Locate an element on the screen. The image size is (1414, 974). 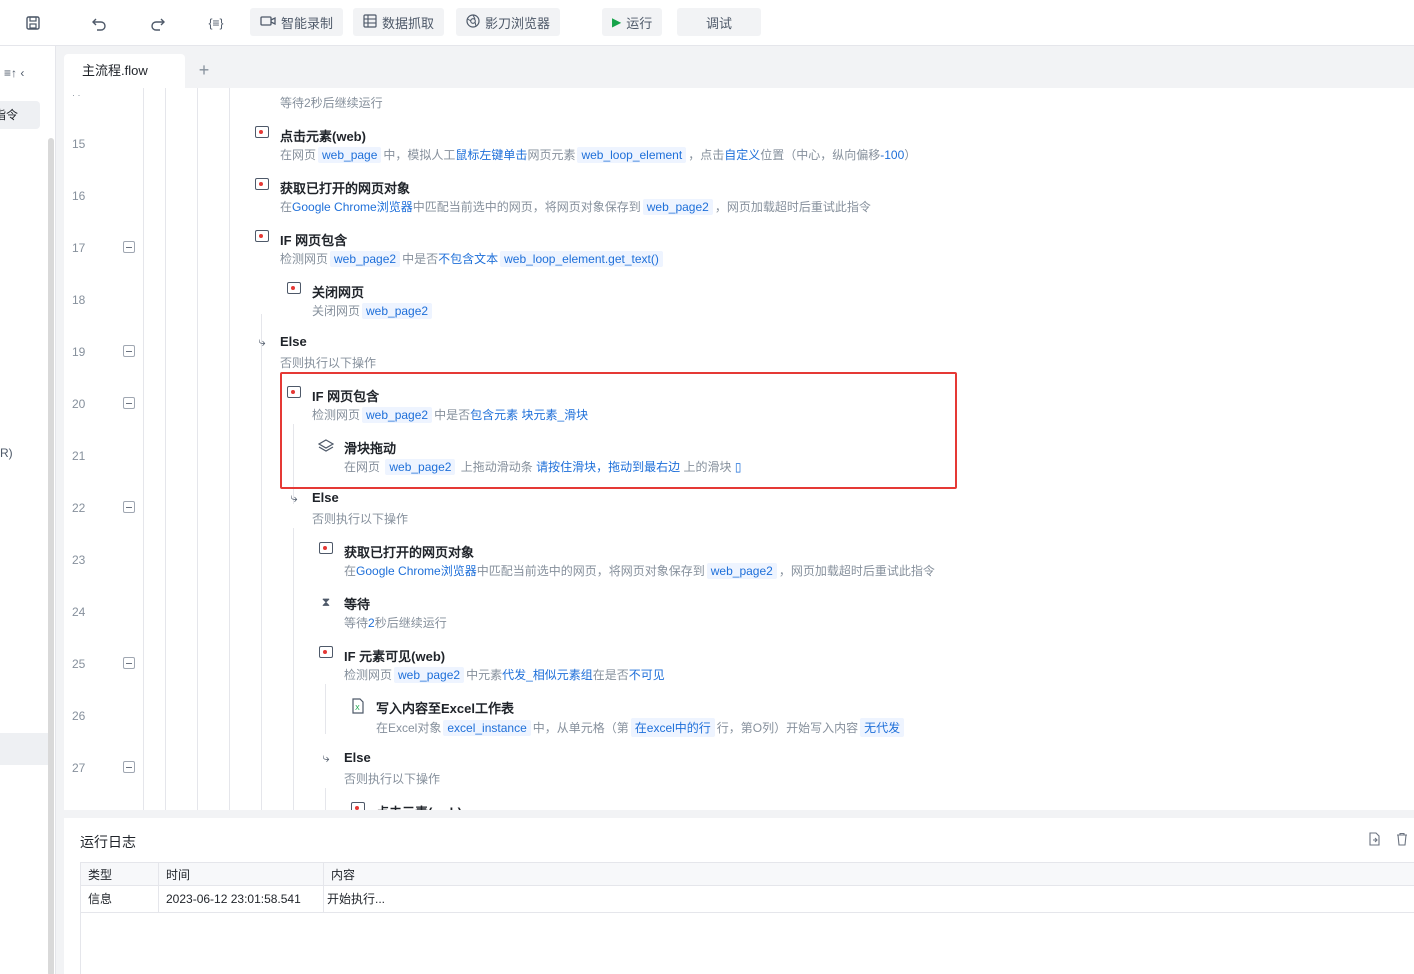
step-title: IF 元素可见(web) is located at coordinates (395, 656).